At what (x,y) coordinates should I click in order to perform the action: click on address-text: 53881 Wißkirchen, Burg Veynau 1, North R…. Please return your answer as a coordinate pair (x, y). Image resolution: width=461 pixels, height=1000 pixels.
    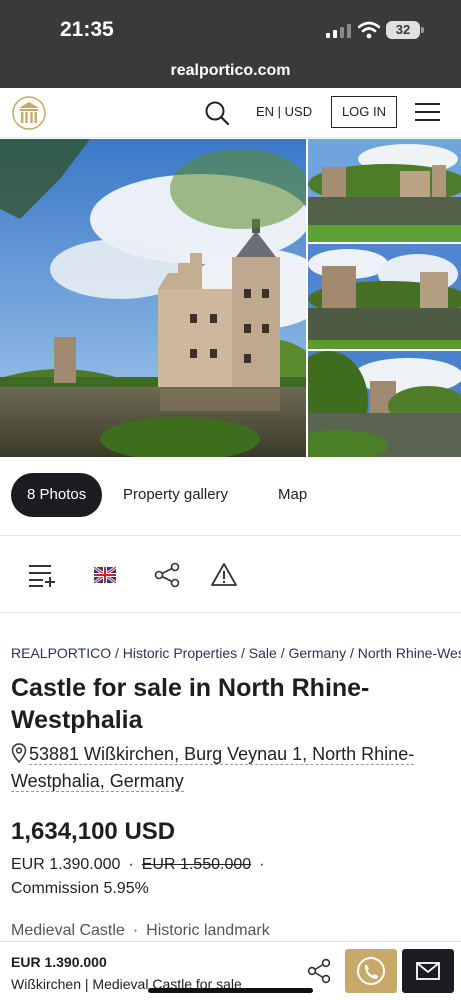
    Looking at the image, I should click on (213, 768).